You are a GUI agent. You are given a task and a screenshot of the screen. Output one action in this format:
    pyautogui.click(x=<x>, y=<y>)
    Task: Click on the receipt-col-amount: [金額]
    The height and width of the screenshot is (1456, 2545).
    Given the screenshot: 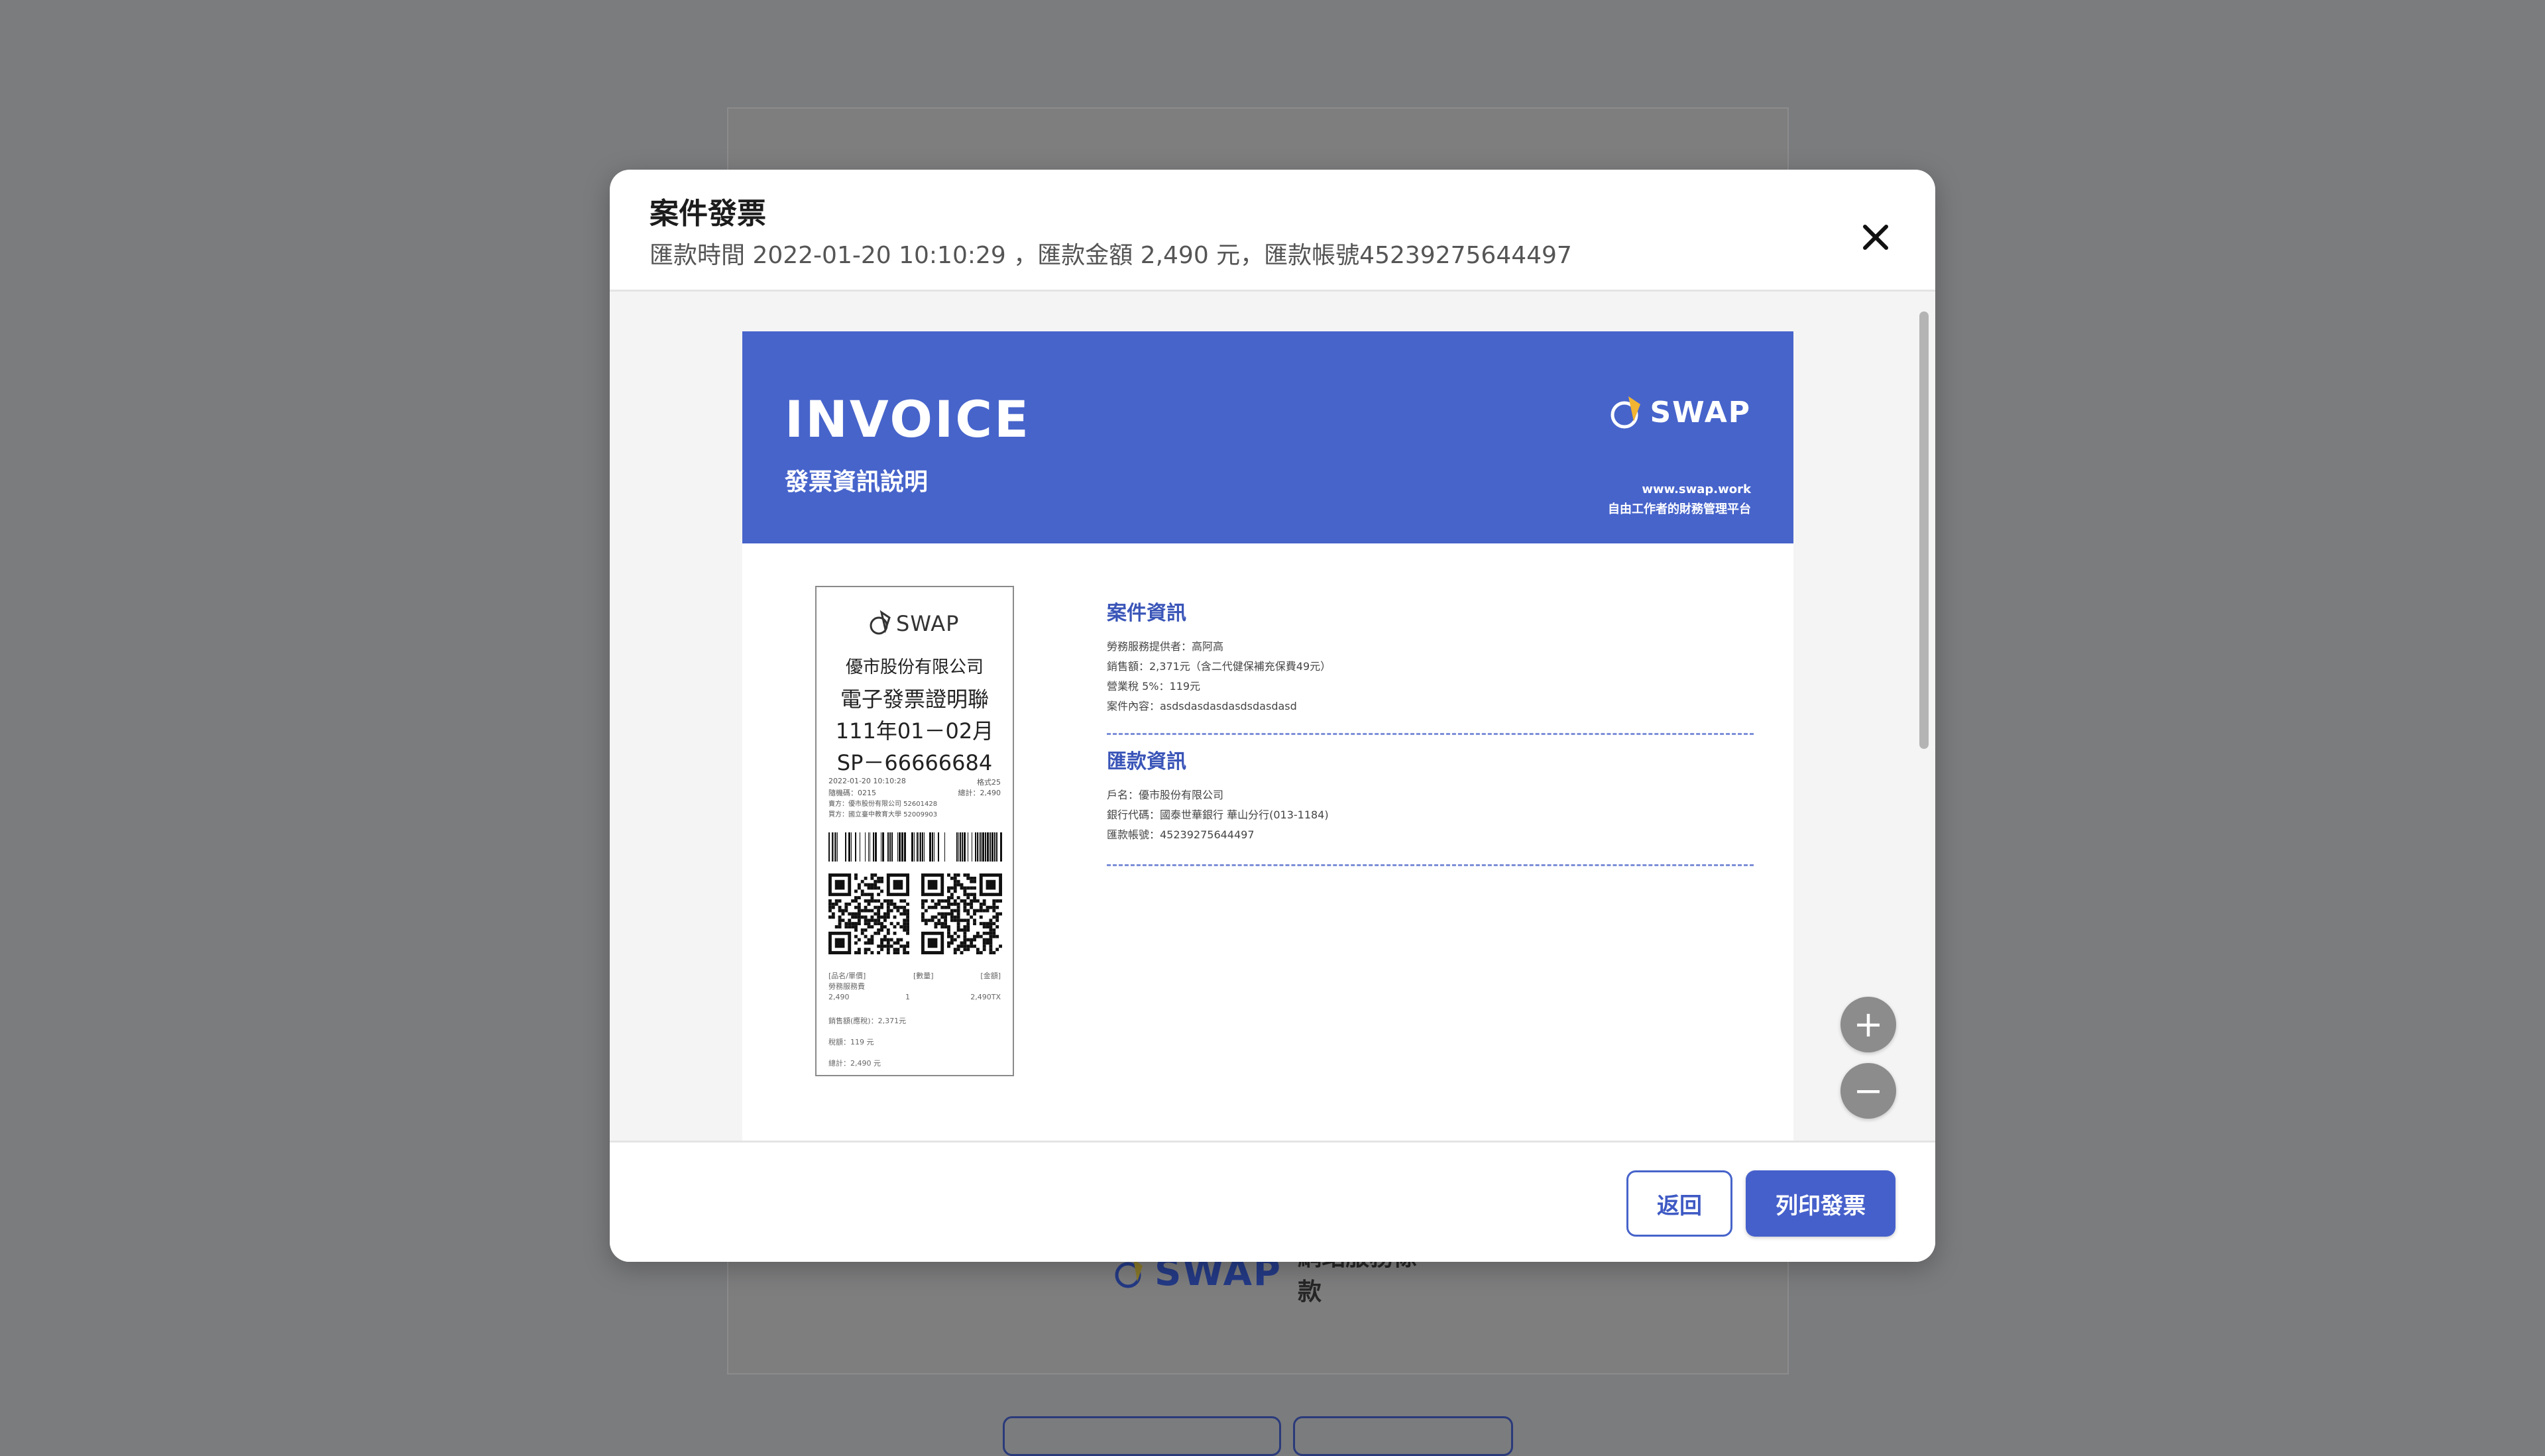 What is the action you would take?
    pyautogui.click(x=990, y=976)
    